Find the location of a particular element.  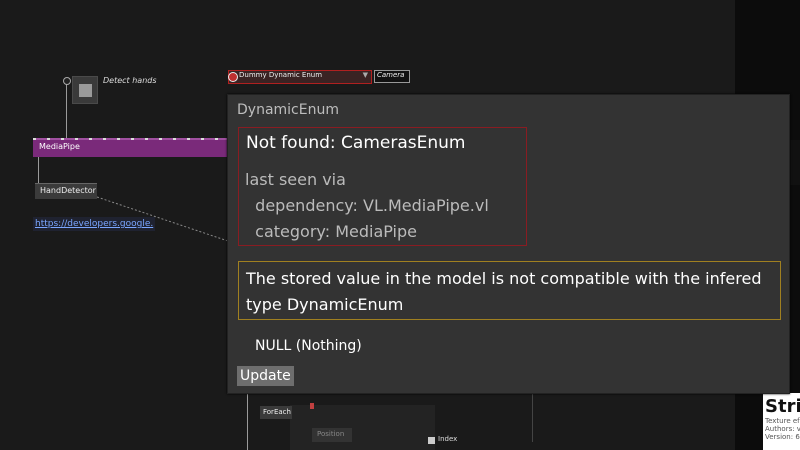

position-label: Position is located at coordinates (331, 434).